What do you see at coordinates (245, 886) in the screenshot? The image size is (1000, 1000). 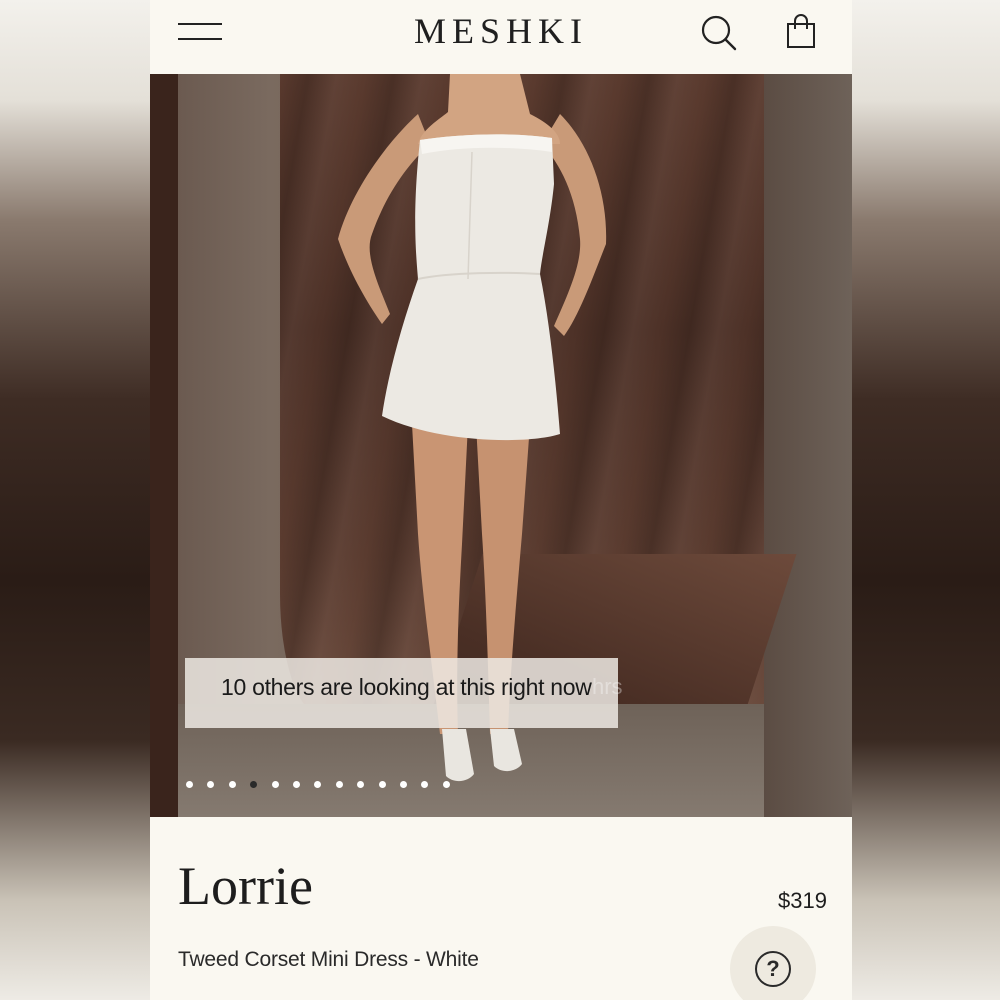 I see `product-title: Lorrie` at bounding box center [245, 886].